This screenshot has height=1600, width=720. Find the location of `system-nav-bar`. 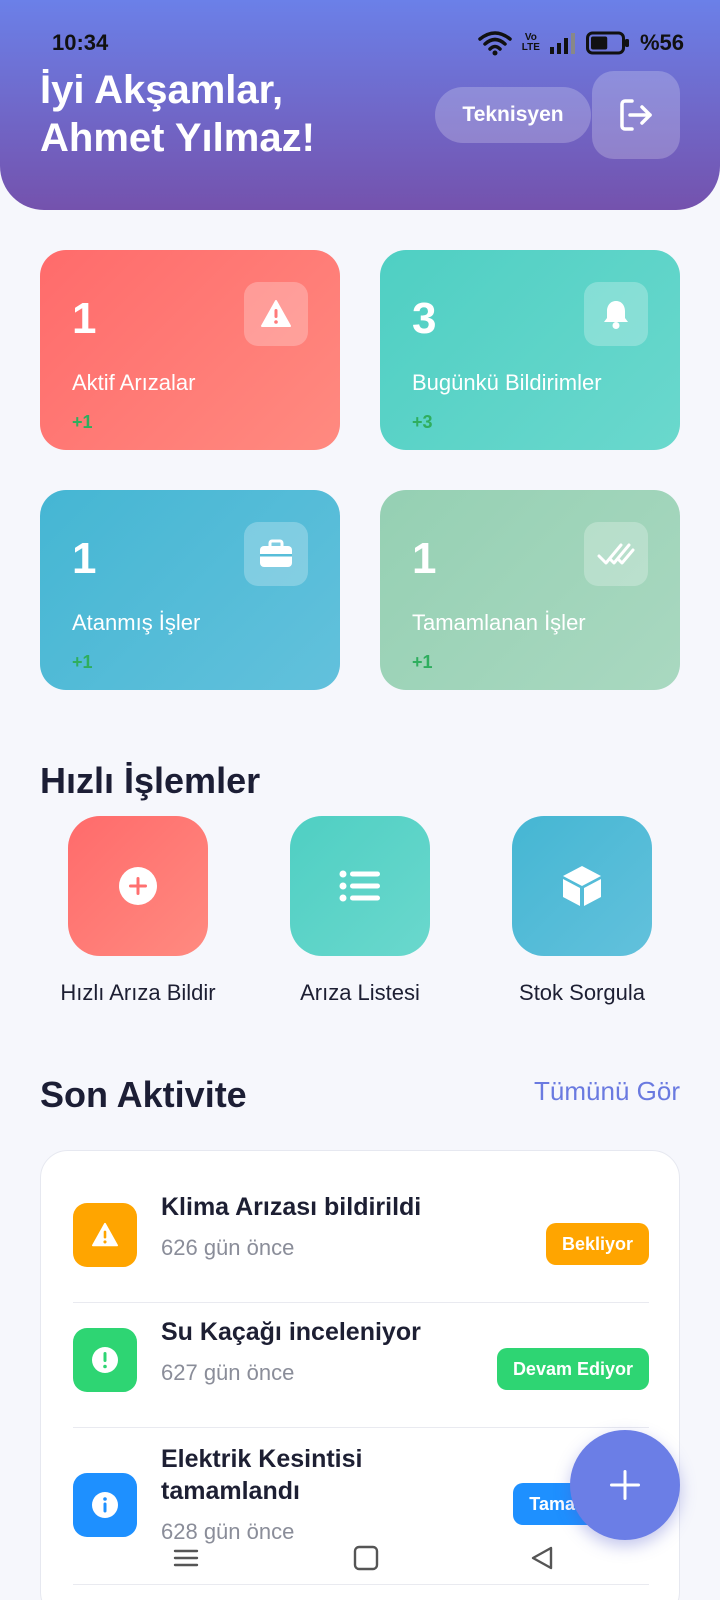

system-nav-bar is located at coordinates (360, 1560).